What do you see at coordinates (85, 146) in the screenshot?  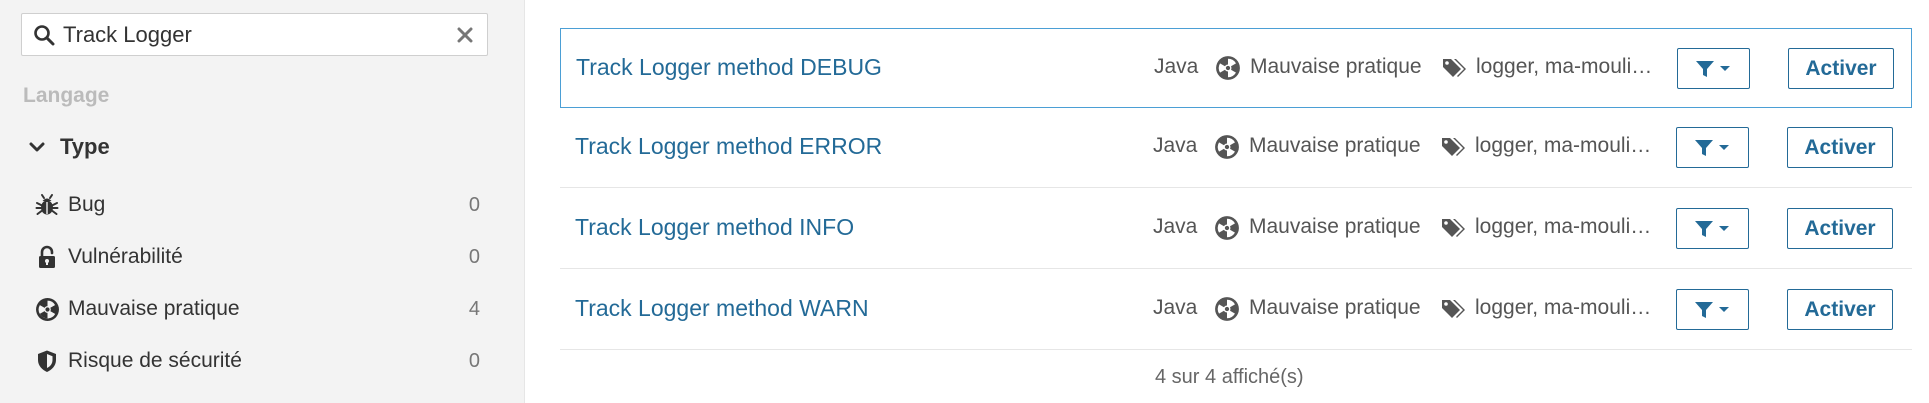 I see `facet-type-label: Type` at bounding box center [85, 146].